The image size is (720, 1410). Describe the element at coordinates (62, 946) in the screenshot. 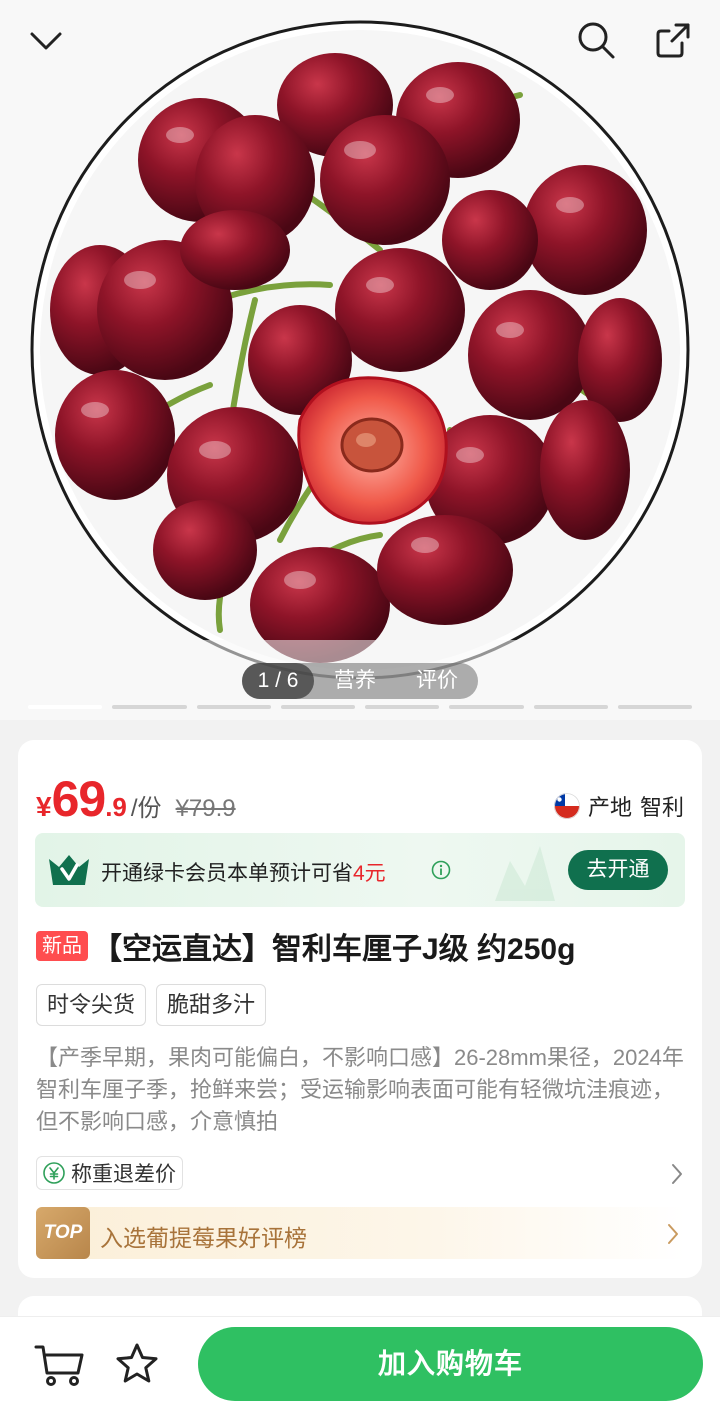

I see `new-badge: 新品` at that location.